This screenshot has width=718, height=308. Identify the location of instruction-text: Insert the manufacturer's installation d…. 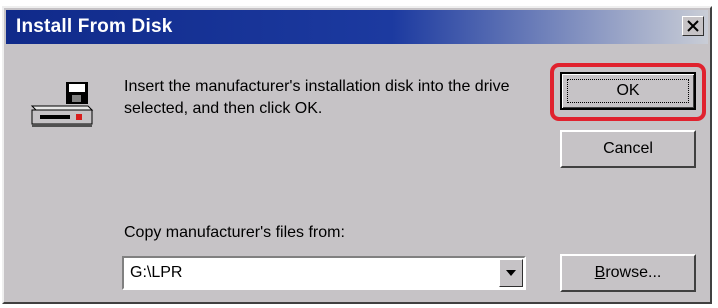
(317, 97).